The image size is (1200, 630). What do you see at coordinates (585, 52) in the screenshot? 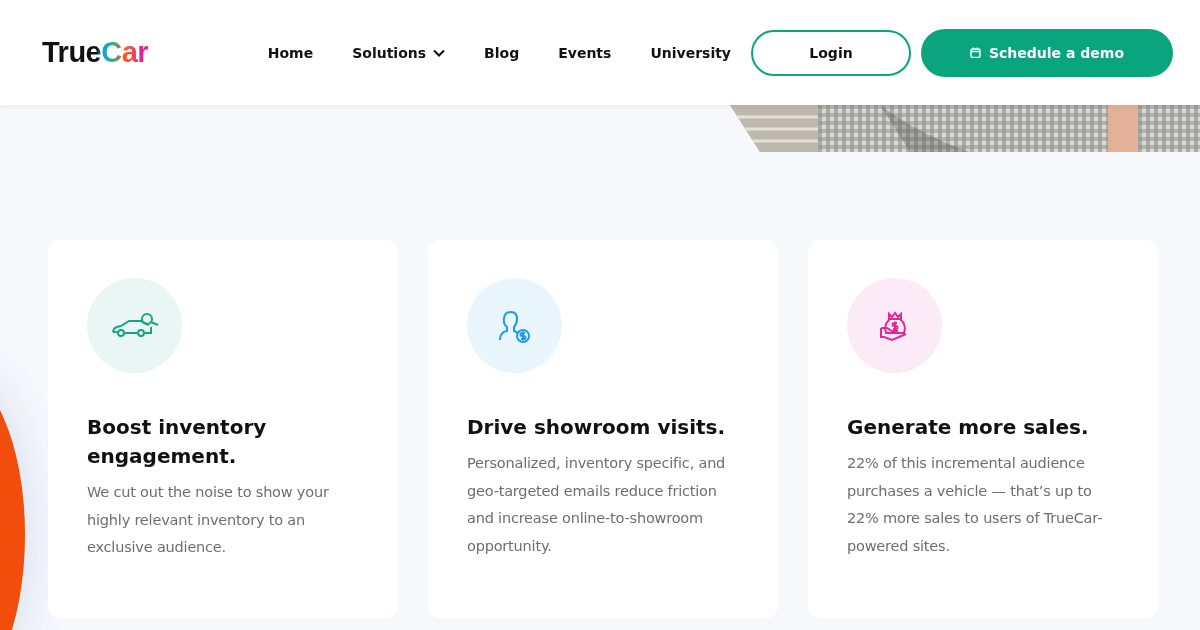
I see `nav-link: Events` at bounding box center [585, 52].